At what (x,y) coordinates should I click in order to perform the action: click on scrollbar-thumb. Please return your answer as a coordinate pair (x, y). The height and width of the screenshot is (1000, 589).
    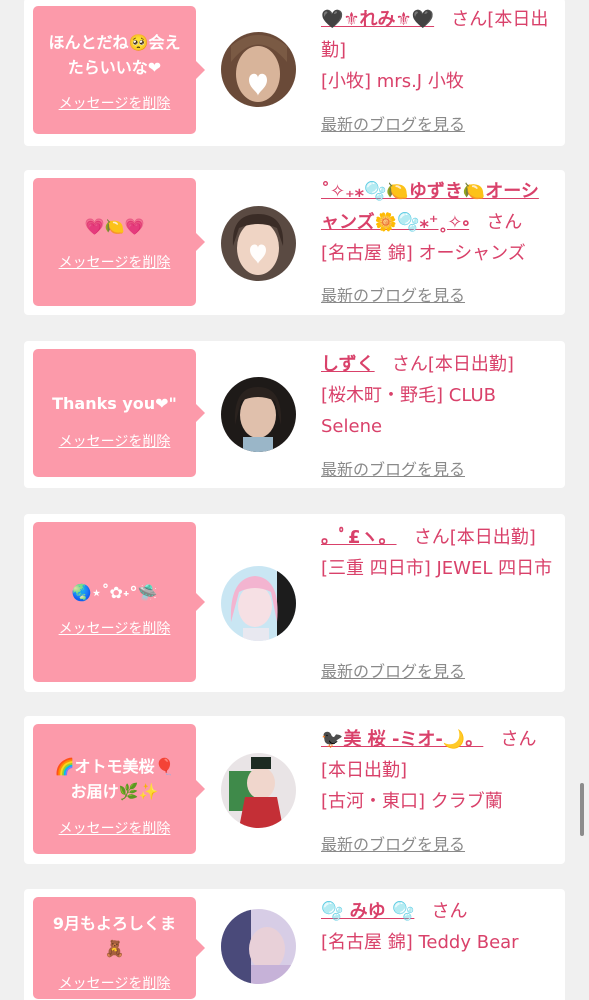
    Looking at the image, I should click on (582, 809).